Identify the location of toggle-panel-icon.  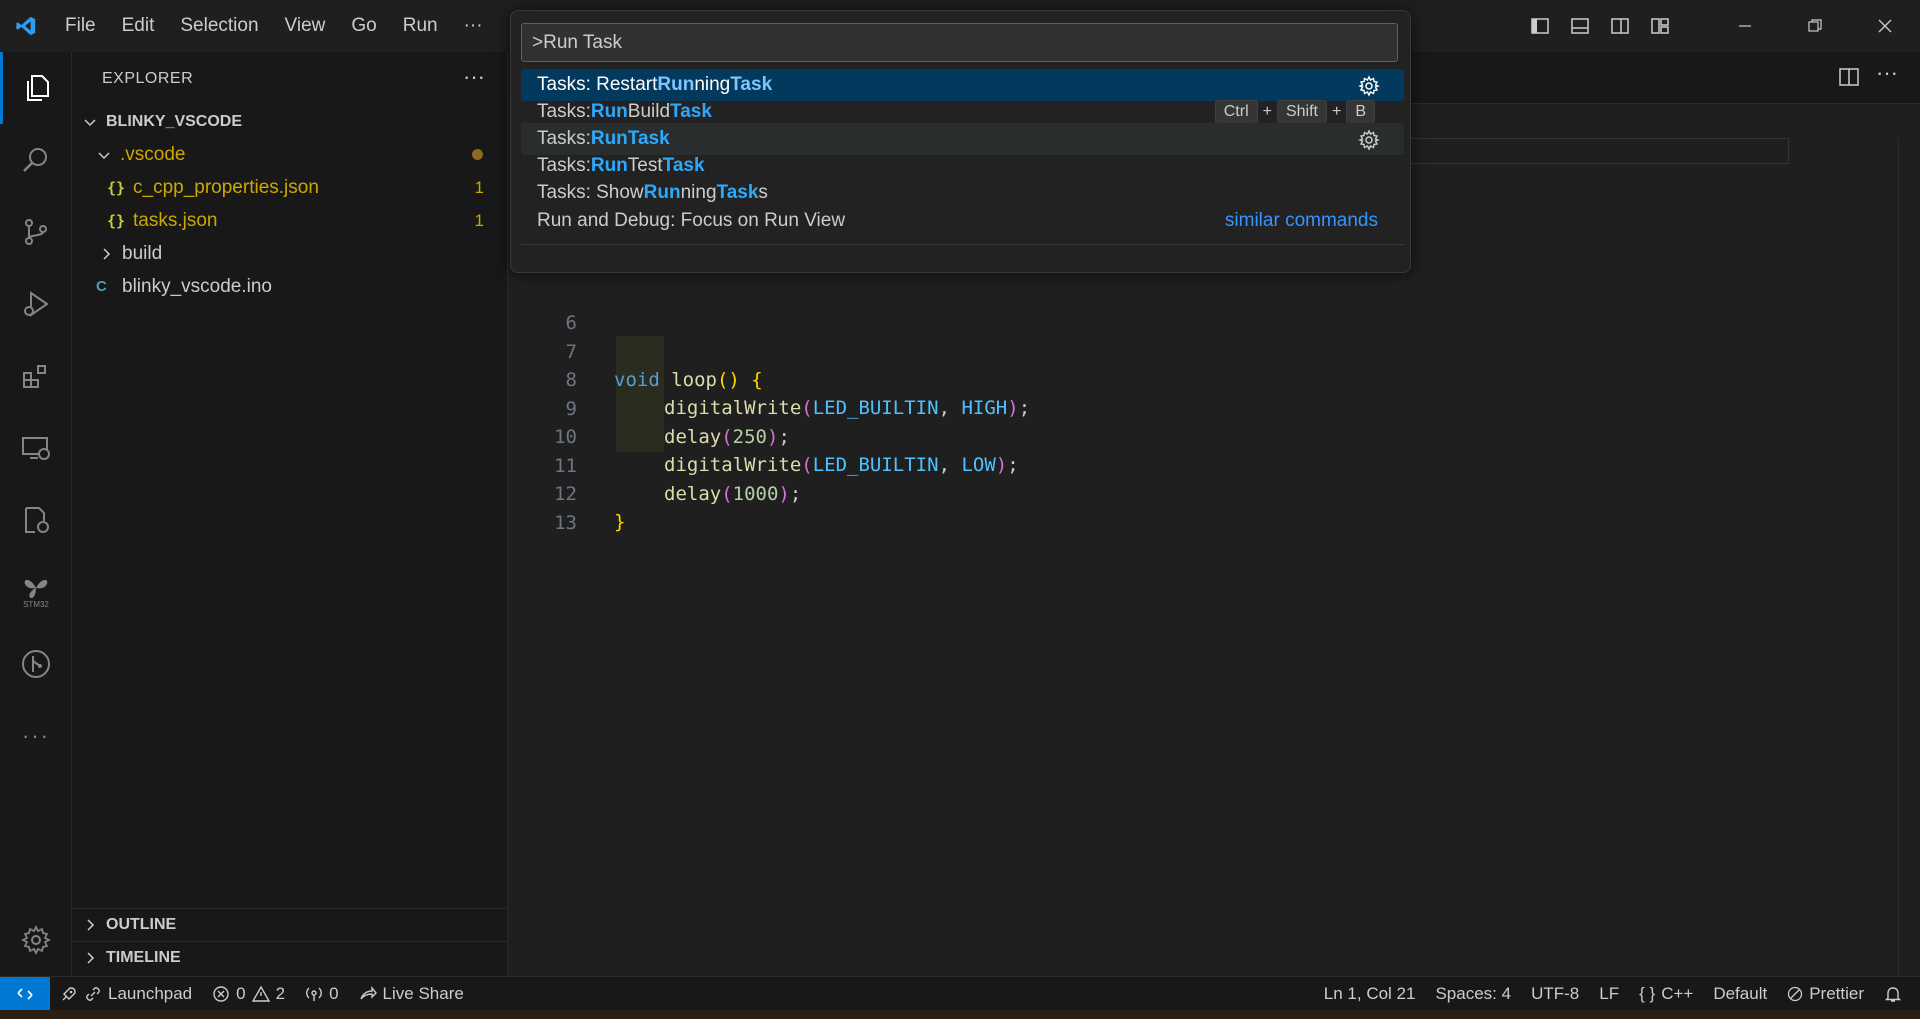
(1580, 26).